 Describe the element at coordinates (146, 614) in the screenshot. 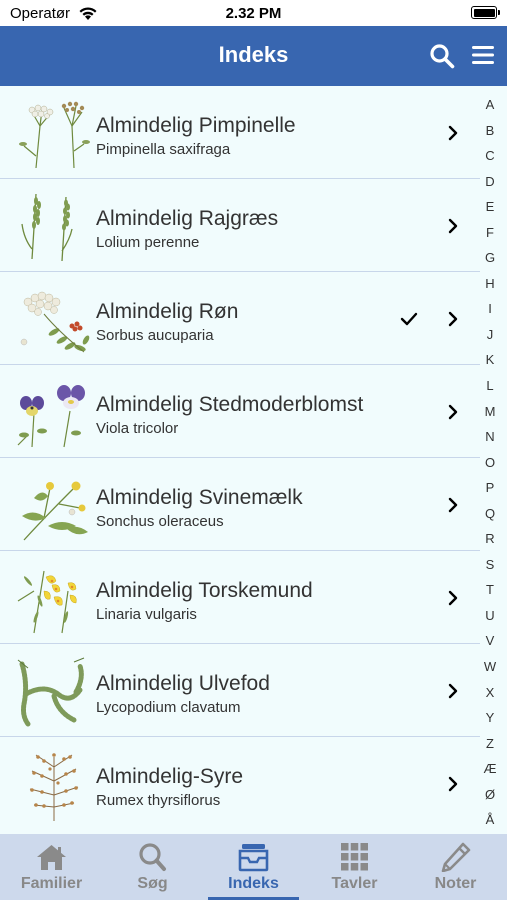

I see `plant-latin-name: Linaria vulgaris` at that location.